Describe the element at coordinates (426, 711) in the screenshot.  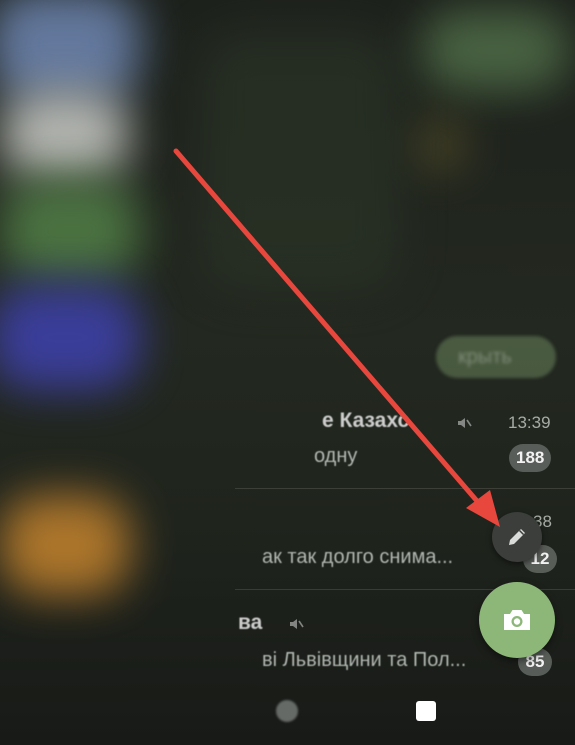
I see `recents-square-icon` at that location.